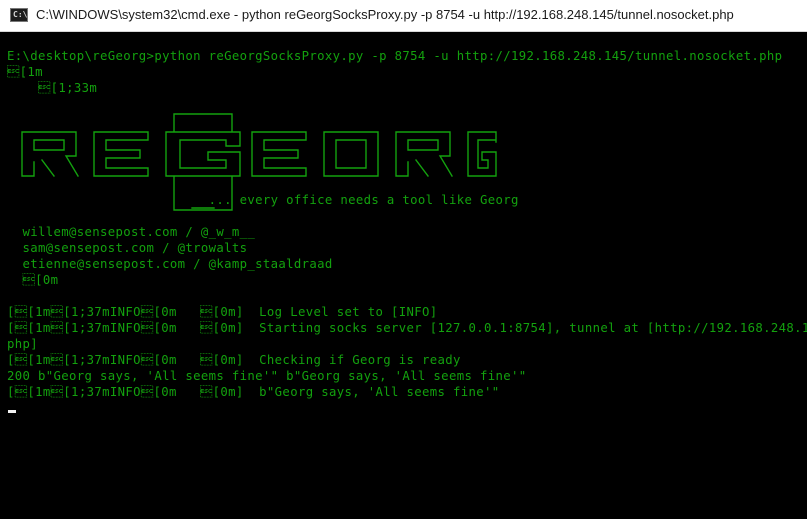 Image resolution: width=807 pixels, height=519 pixels. Describe the element at coordinates (52, 88) in the screenshot. I see `terminal-line-escape-yellow: [1;33m` at that location.